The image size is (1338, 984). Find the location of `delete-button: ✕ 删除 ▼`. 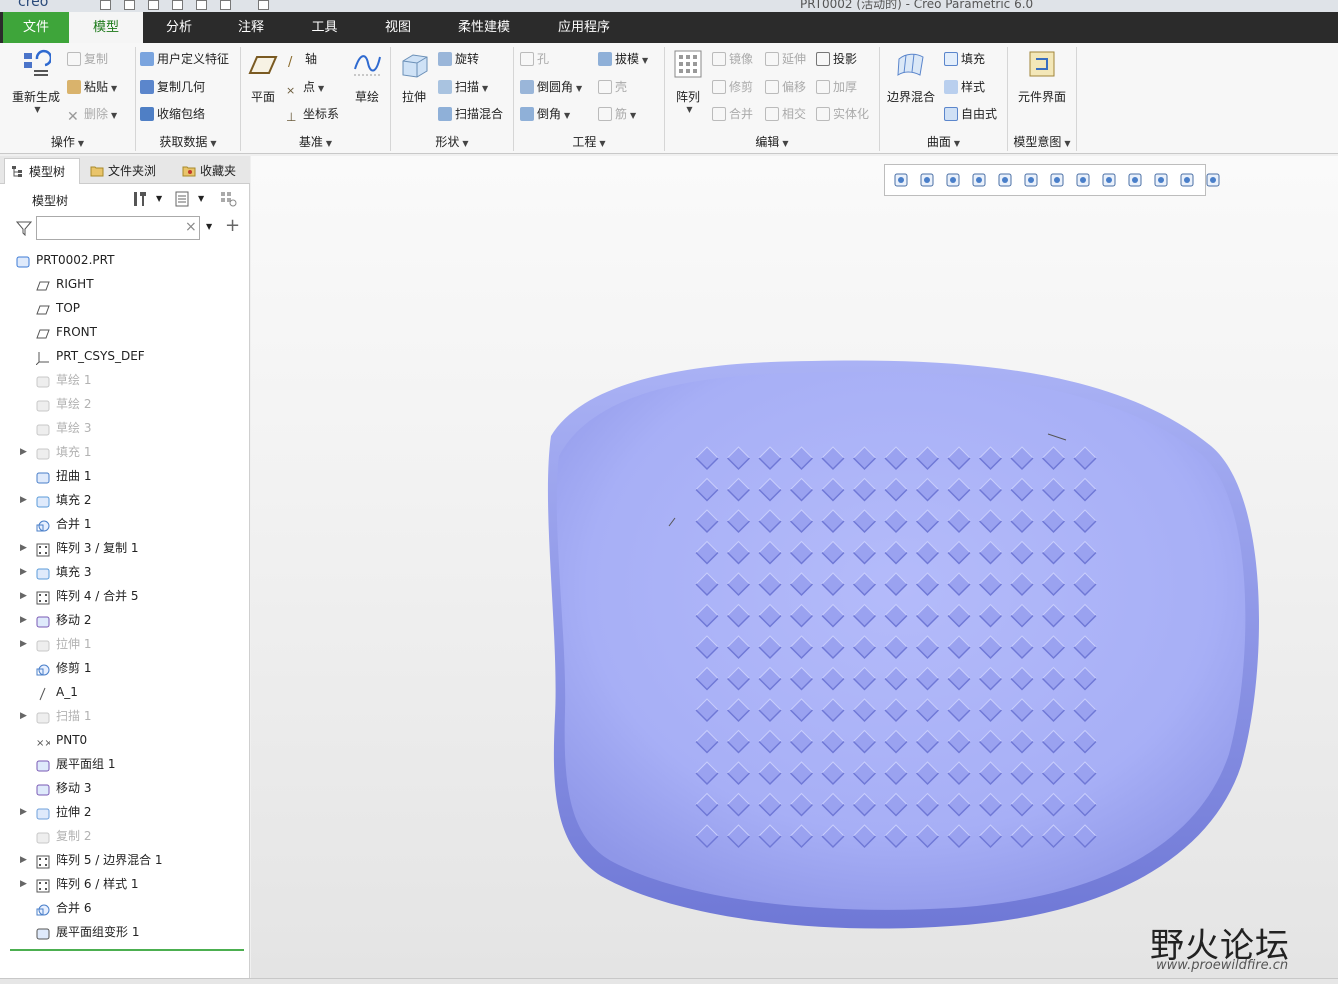

delete-button: ✕ 删除 ▼ is located at coordinates (92, 114).